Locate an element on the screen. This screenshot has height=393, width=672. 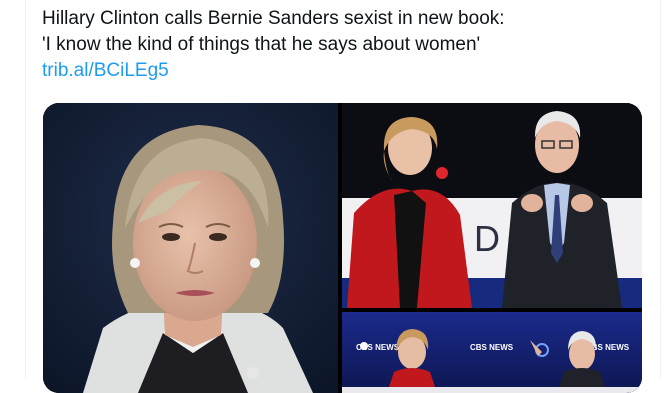
timeline-left-border is located at coordinates (25, 189).